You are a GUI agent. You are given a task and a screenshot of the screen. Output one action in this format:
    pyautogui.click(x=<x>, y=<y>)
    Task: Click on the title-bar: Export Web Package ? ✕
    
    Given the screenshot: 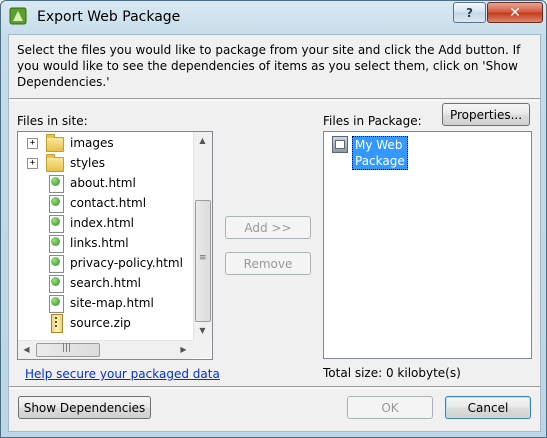 What is the action you would take?
    pyautogui.click(x=273, y=17)
    